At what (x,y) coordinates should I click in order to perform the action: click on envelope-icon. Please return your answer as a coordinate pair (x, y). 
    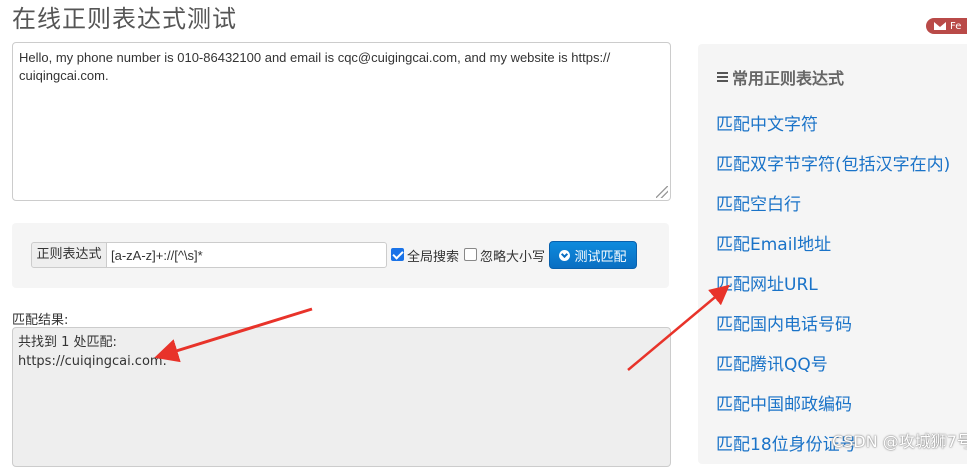
    Looking at the image, I should click on (940, 26).